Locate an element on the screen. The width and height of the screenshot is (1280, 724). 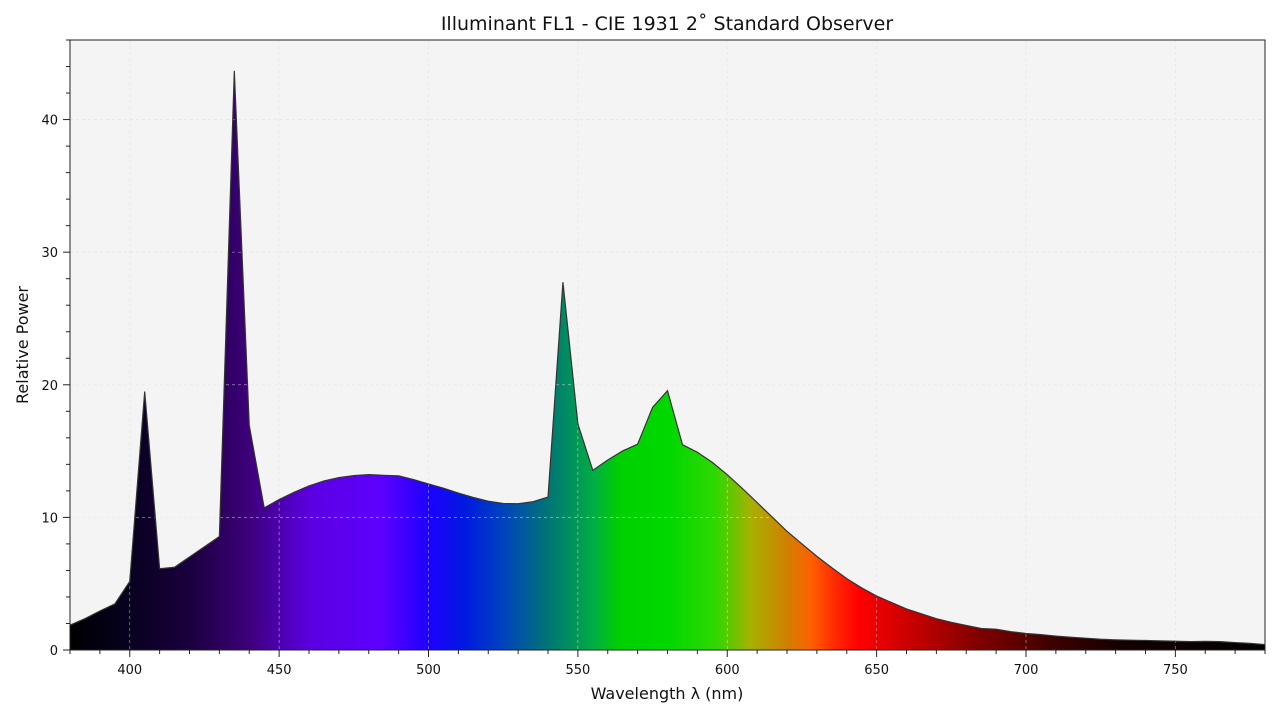
x-tick-label: 450 is located at coordinates (279, 670).